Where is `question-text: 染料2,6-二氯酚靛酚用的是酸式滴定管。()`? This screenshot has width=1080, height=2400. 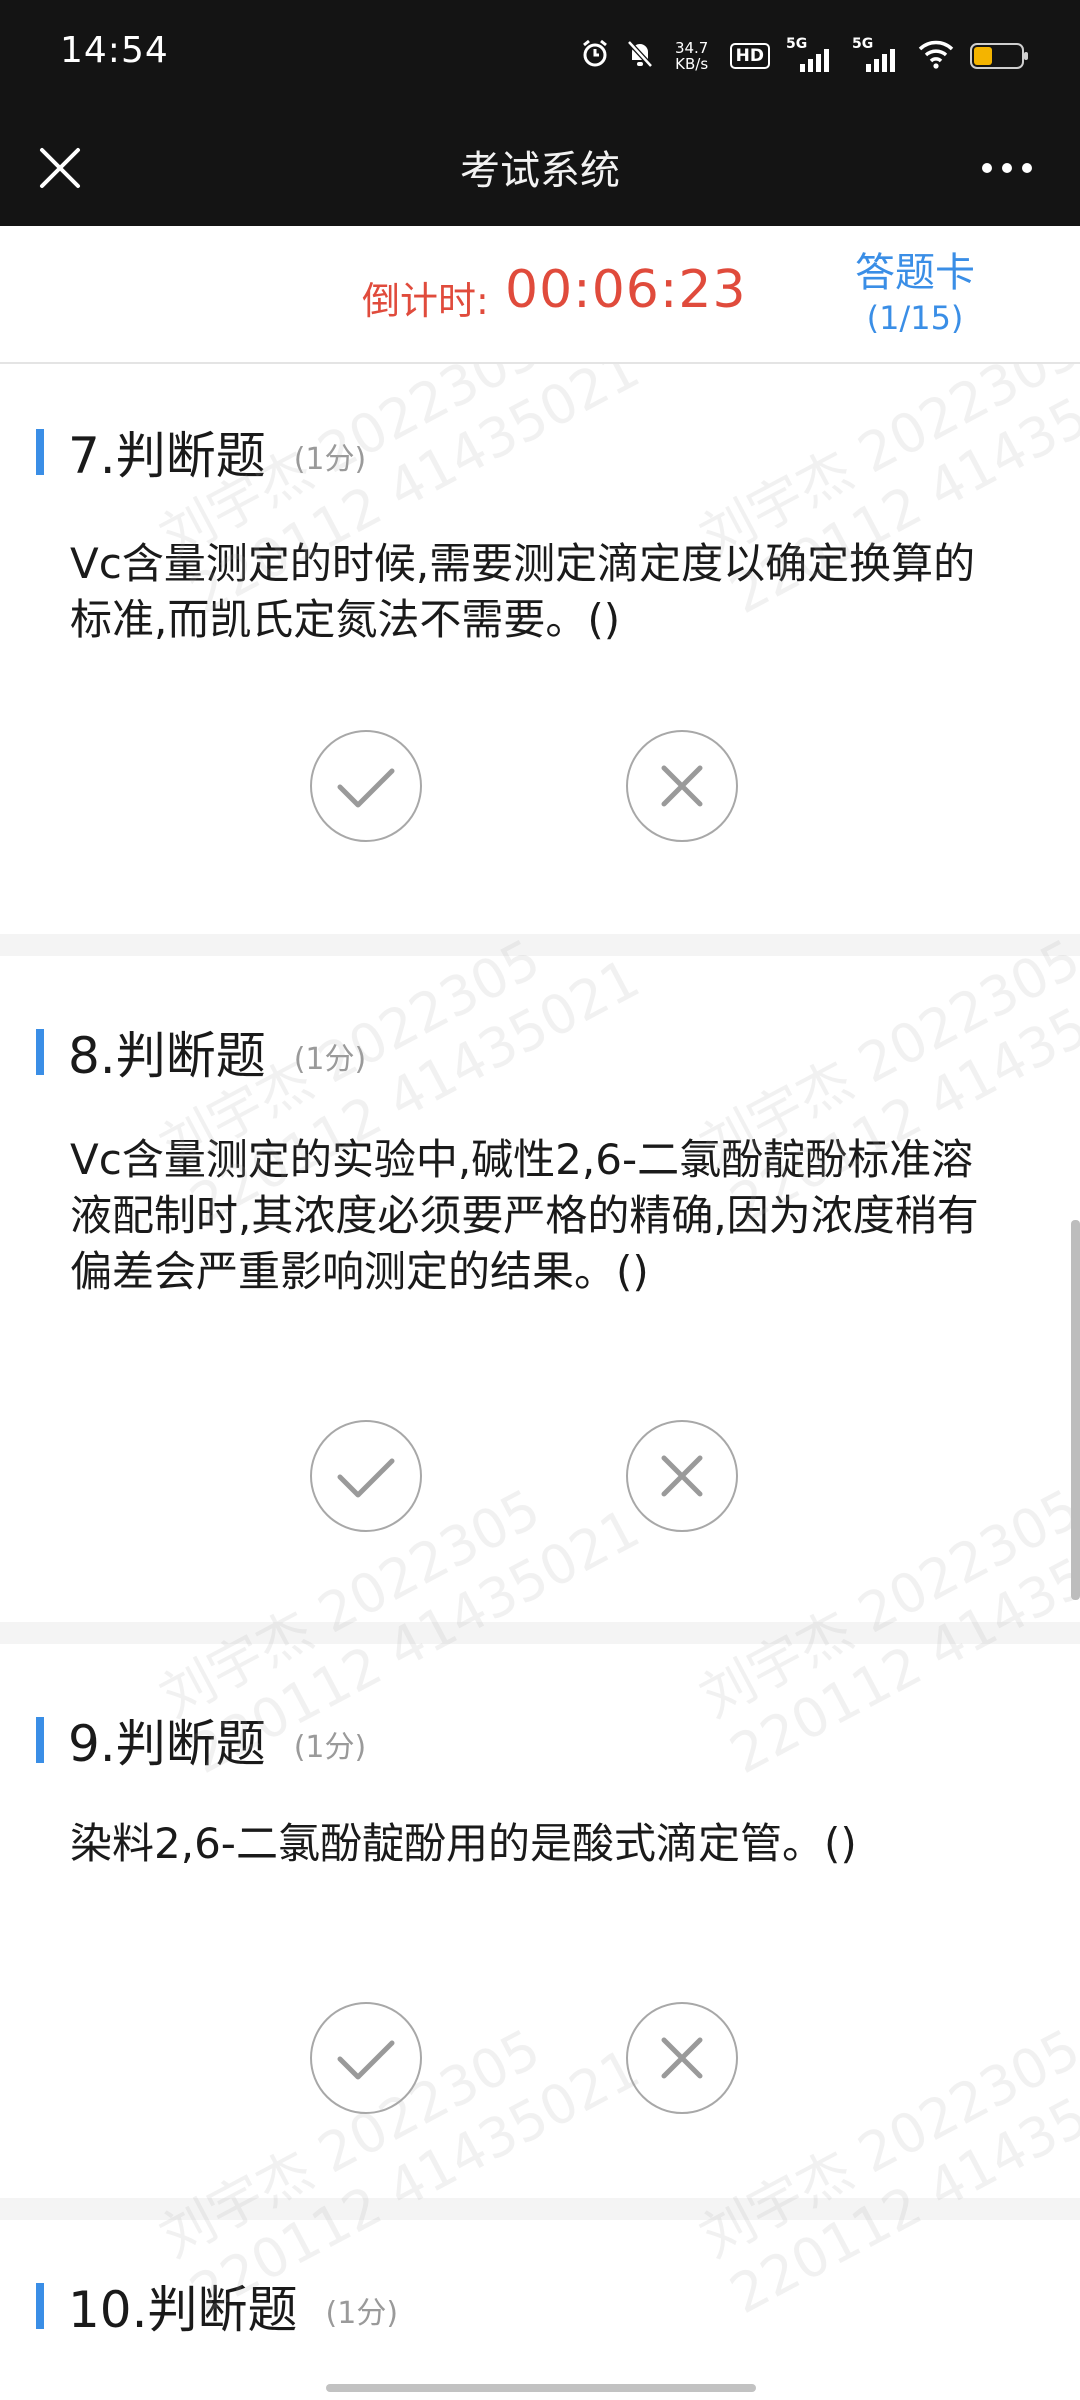 question-text: 染料2,6-二氯酚靛酚用的是酸式滴定管。() is located at coordinates (463, 1843).